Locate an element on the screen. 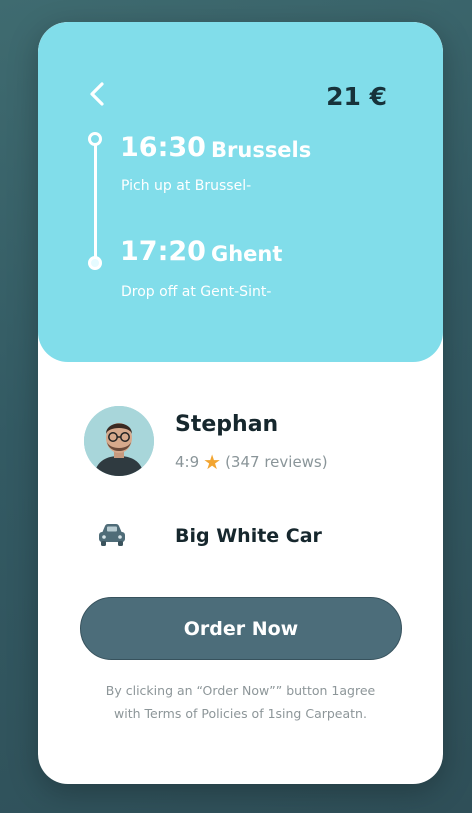  car-icon is located at coordinates (112, 535).